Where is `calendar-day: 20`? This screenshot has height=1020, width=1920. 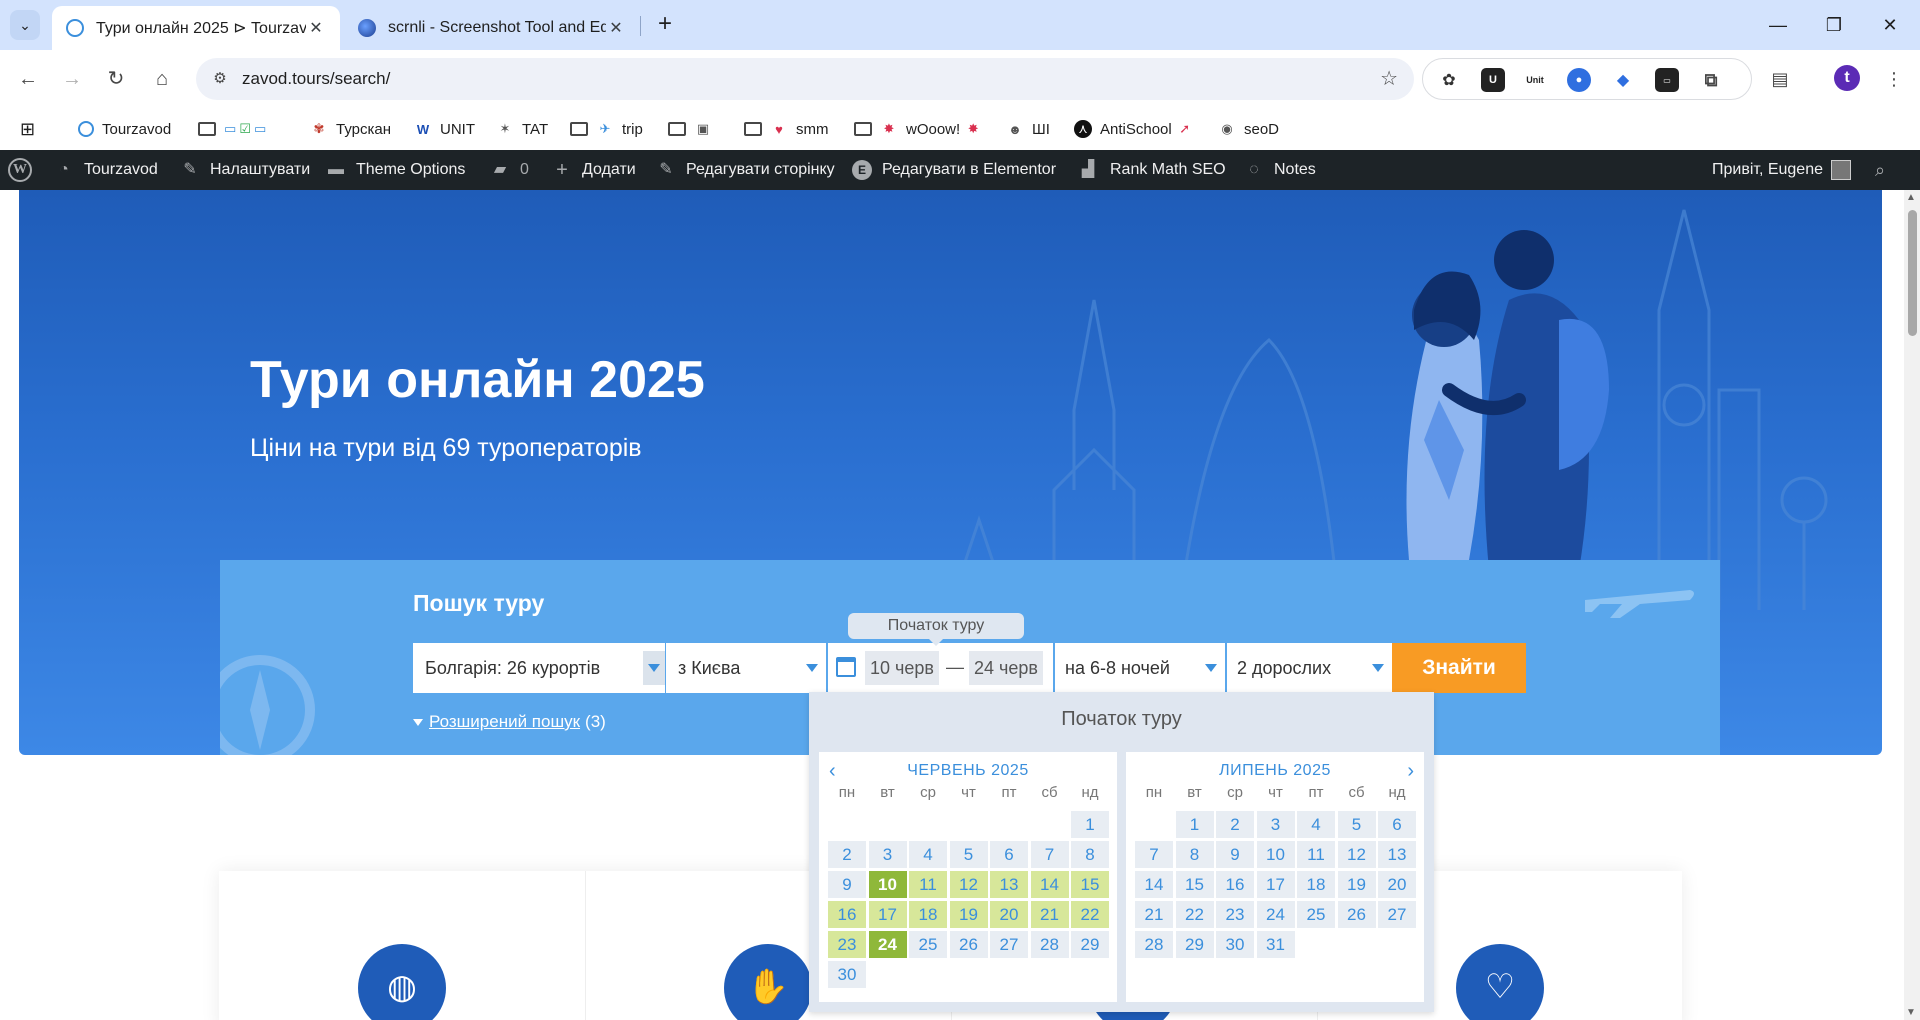 calendar-day: 20 is located at coordinates (1009, 914).